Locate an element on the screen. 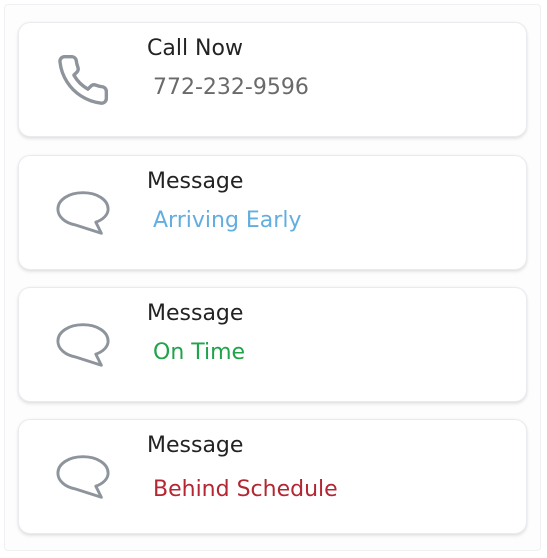 This screenshot has width=547, height=558. arriving-early-status: Arriving Early is located at coordinates (227, 220).